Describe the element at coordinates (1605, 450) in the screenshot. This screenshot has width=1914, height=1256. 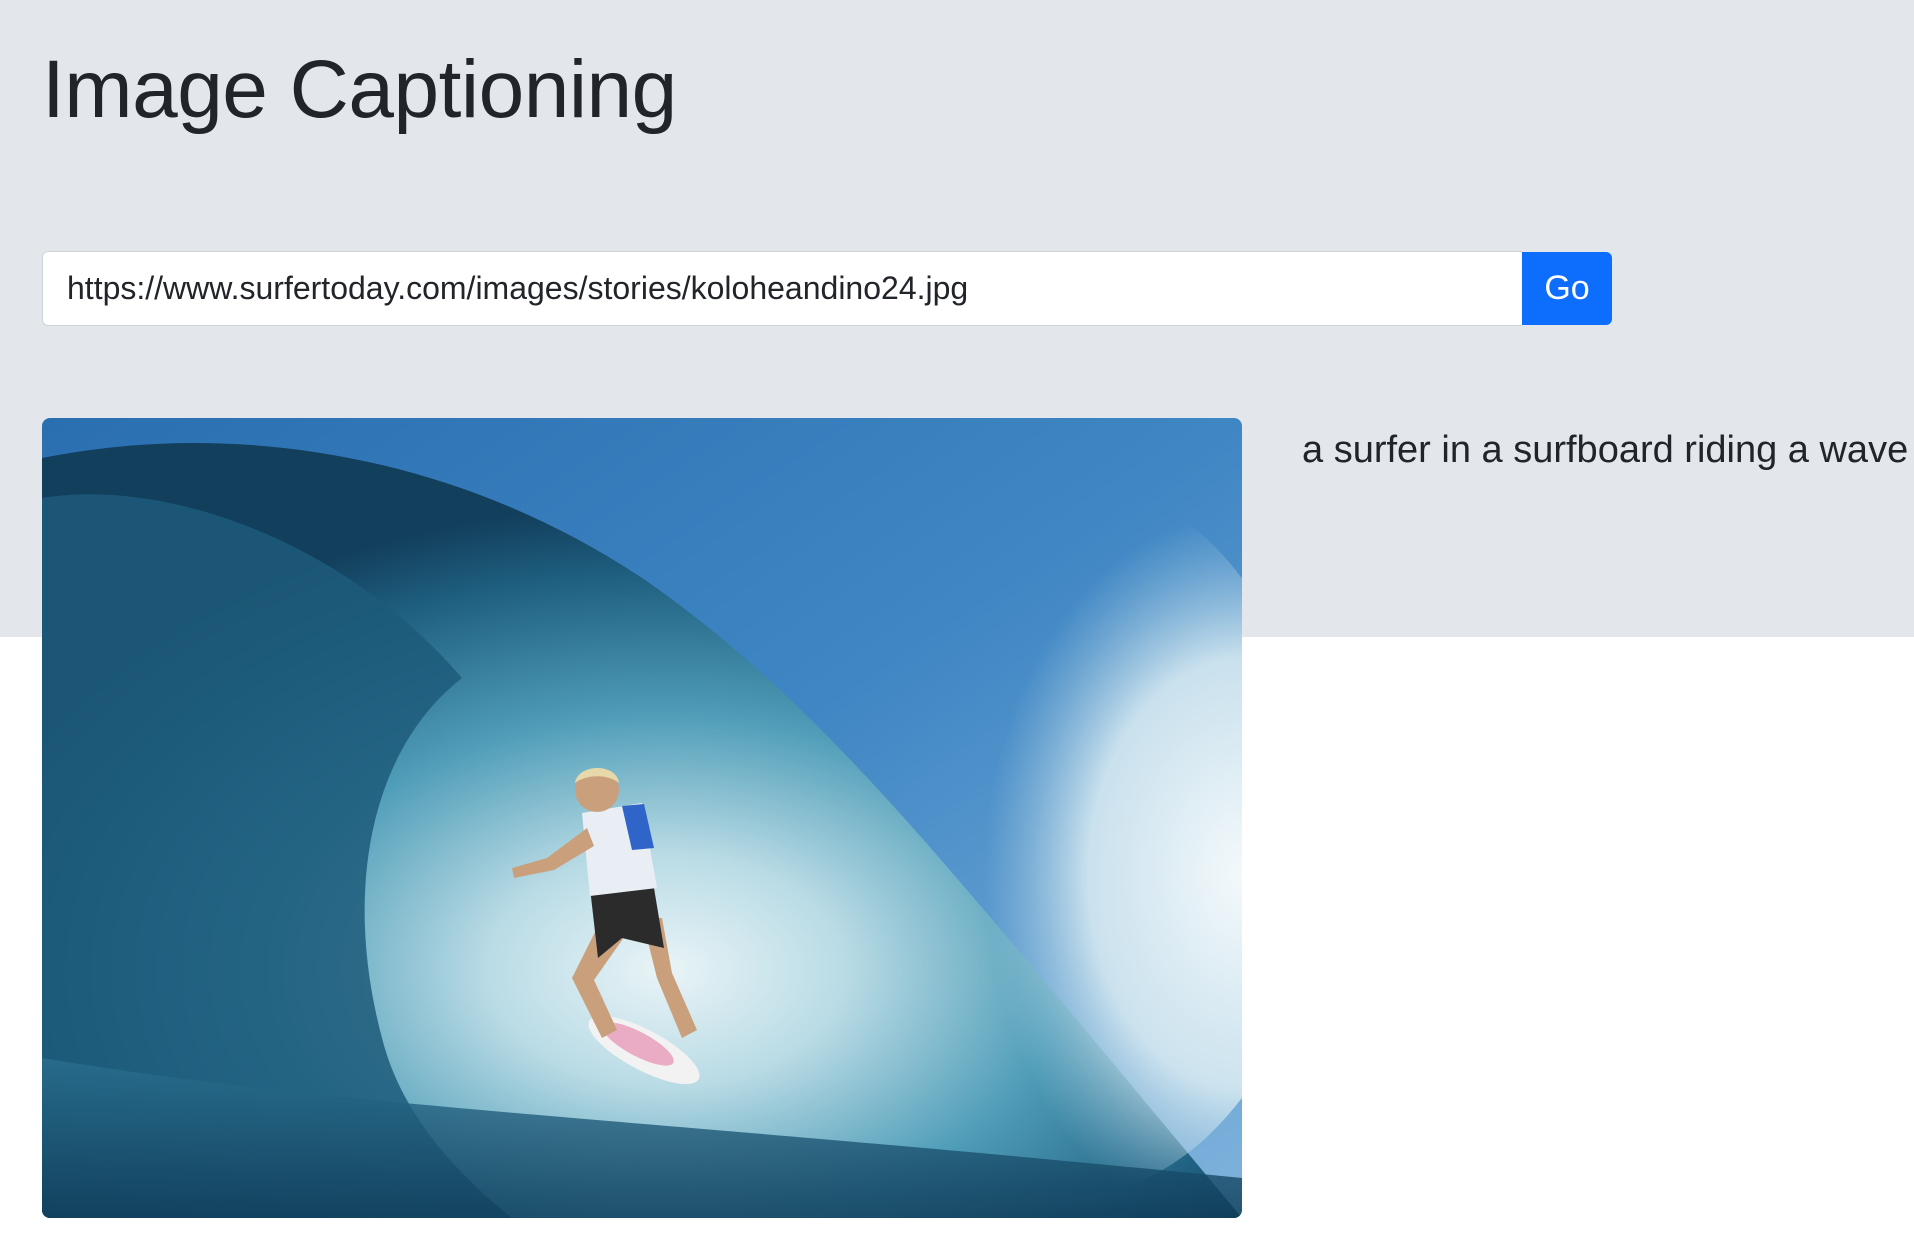
I see `image-caption: a surfer in a surfboard riding a wave` at that location.